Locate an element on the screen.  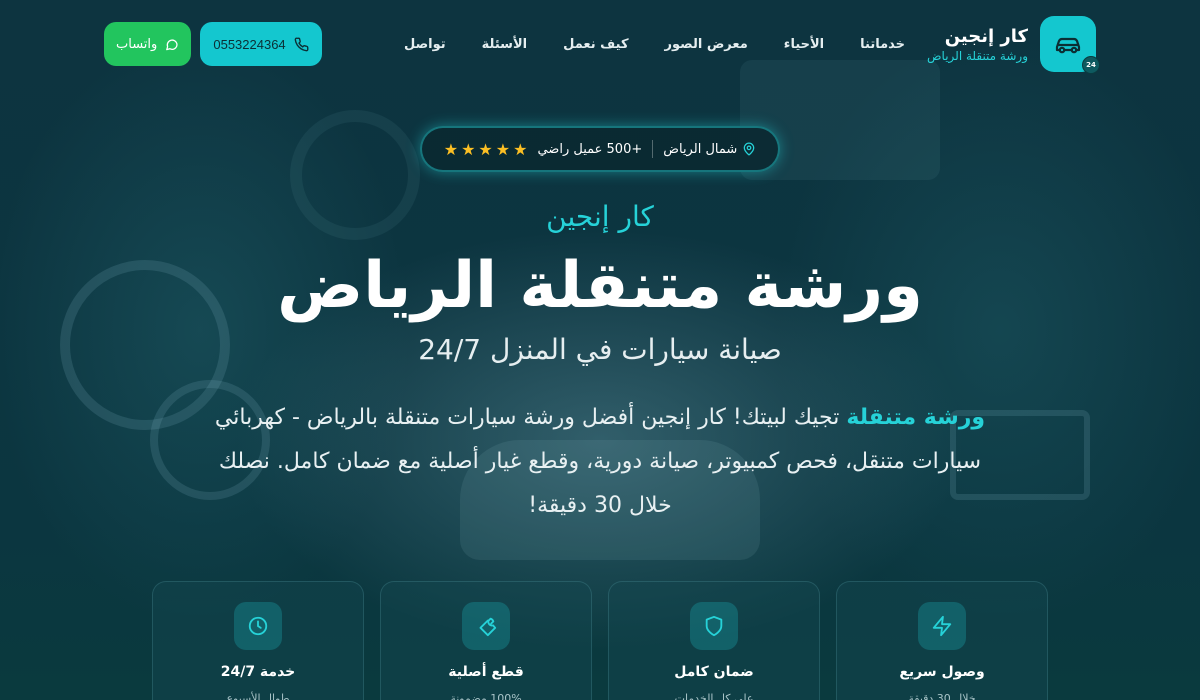
feature-title: ضمان كامل is located at coordinates (714, 672).